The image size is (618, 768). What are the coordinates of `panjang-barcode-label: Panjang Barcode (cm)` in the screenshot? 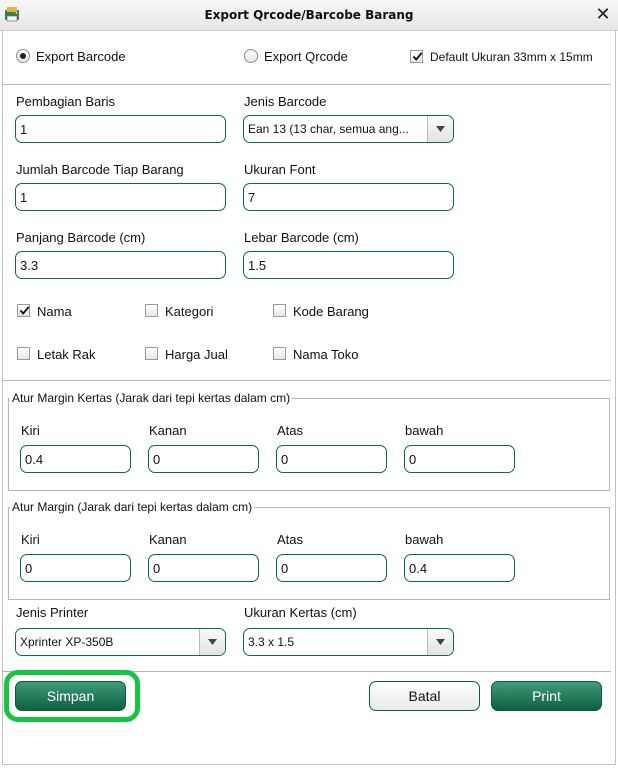 It's located at (81, 237).